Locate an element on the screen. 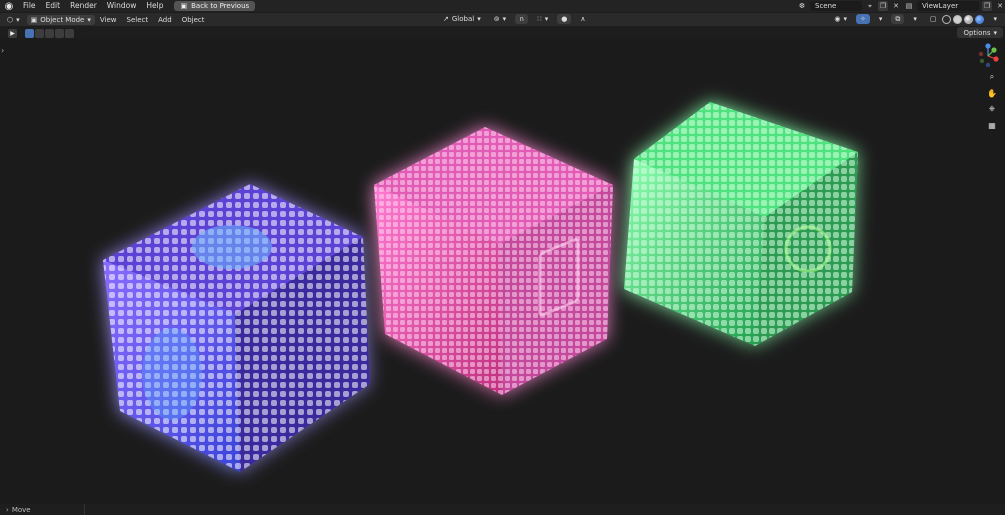 The width and height of the screenshot is (1005, 515). pink-cube is located at coordinates (493, 261).